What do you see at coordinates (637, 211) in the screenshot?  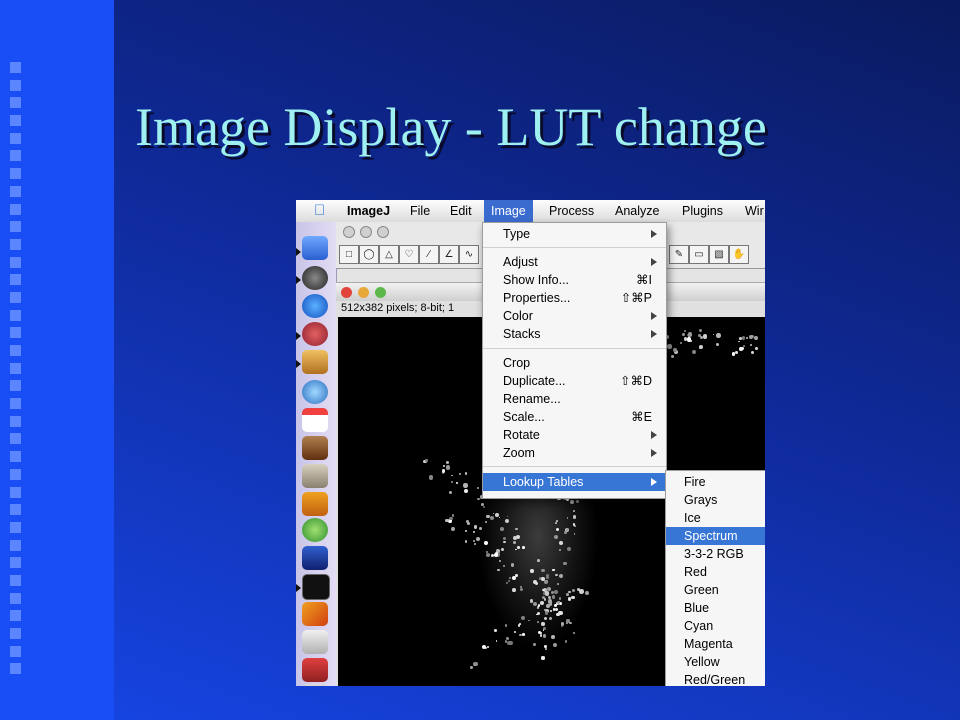 I see `menu-analyze: Analyze` at bounding box center [637, 211].